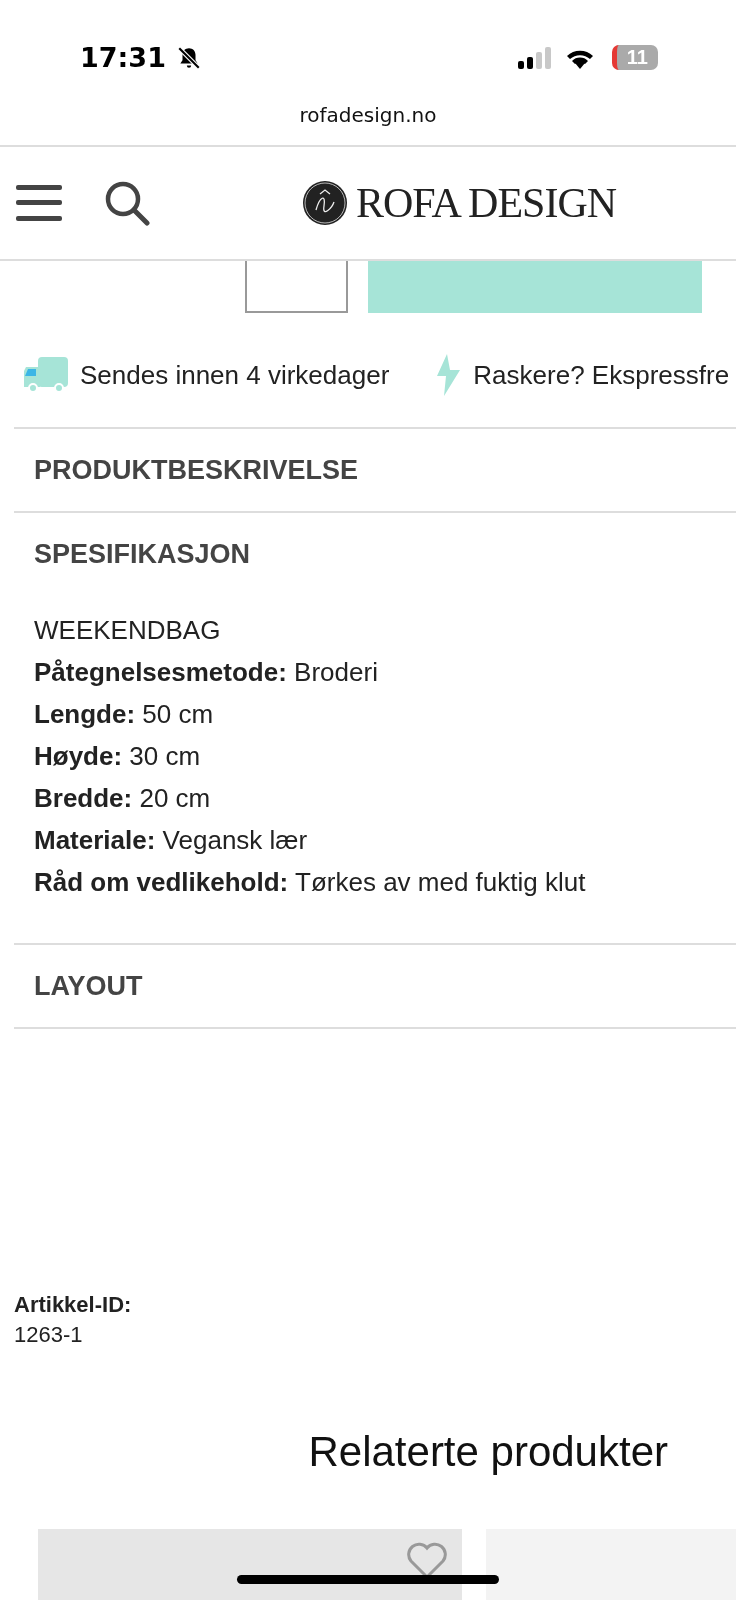  What do you see at coordinates (39, 203) in the screenshot?
I see `menu-icon` at bounding box center [39, 203].